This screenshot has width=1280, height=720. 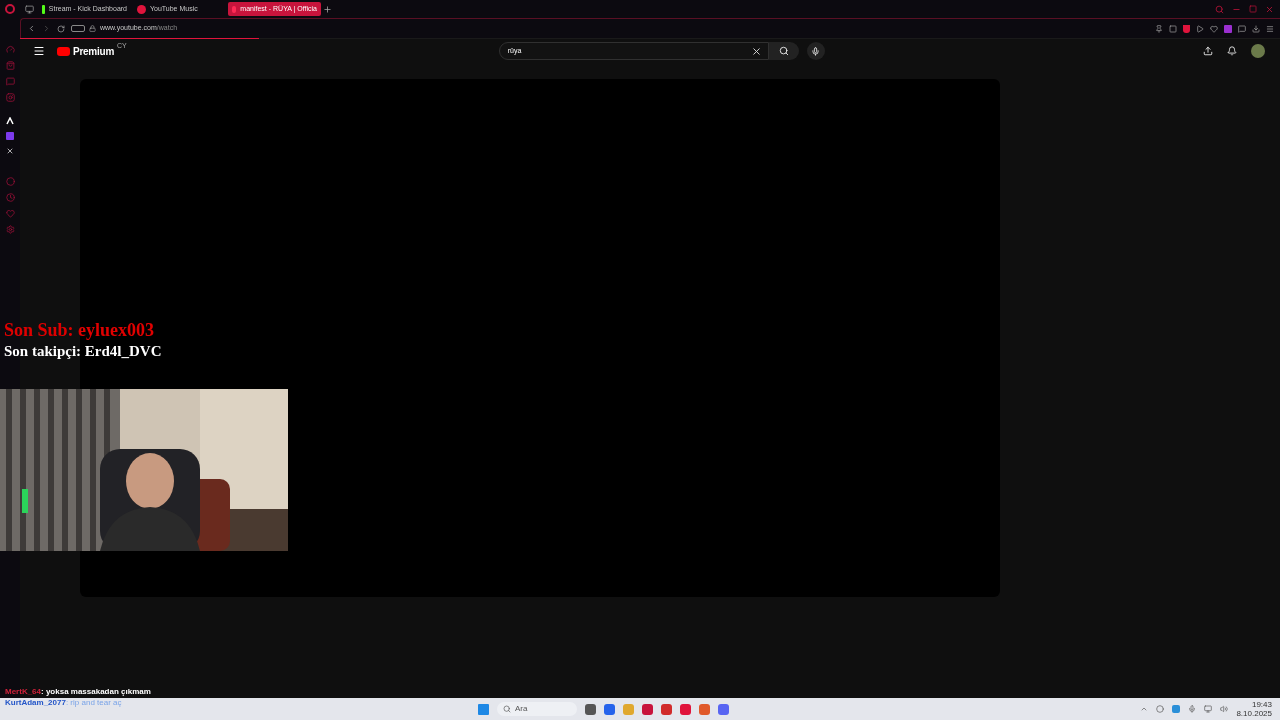 I want to click on vpn-icon, so click(x=78, y=28).